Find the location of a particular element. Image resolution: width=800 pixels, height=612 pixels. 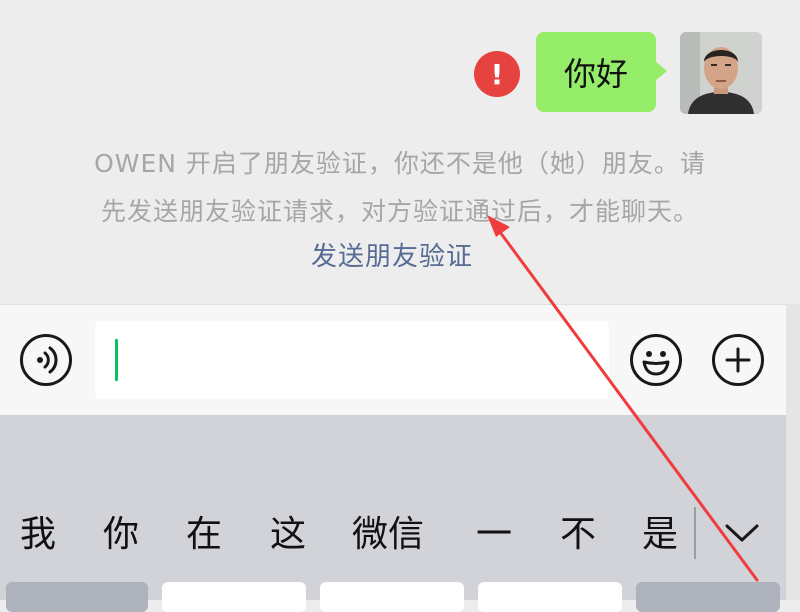

avatar-image is located at coordinates (721, 73).